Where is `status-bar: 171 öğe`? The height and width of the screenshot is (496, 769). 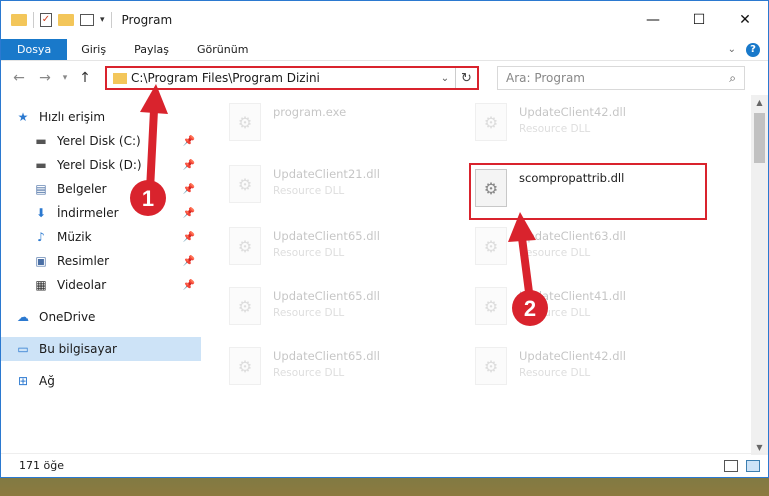
status-bar: 171 öğe is located at coordinates (384, 465).